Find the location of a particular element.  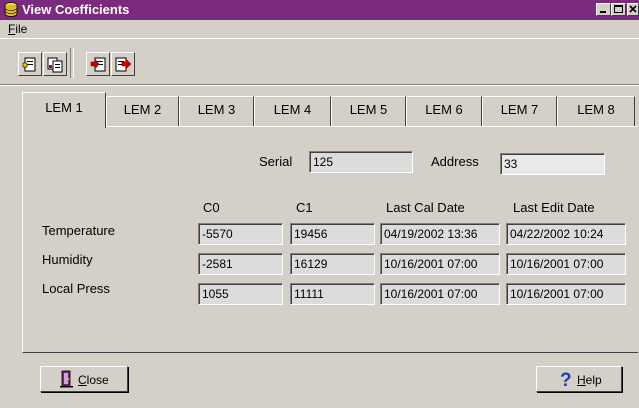

window-title: View Coefficients is located at coordinates (76, 9).